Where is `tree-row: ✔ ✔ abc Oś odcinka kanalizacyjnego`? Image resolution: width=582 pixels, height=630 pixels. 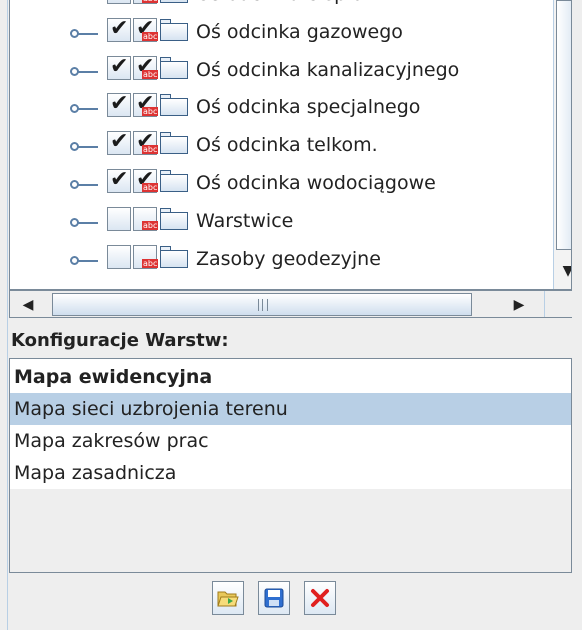 tree-row: ✔ ✔ abc Oś odcinka kanalizacyjnego is located at coordinates (275, 72).